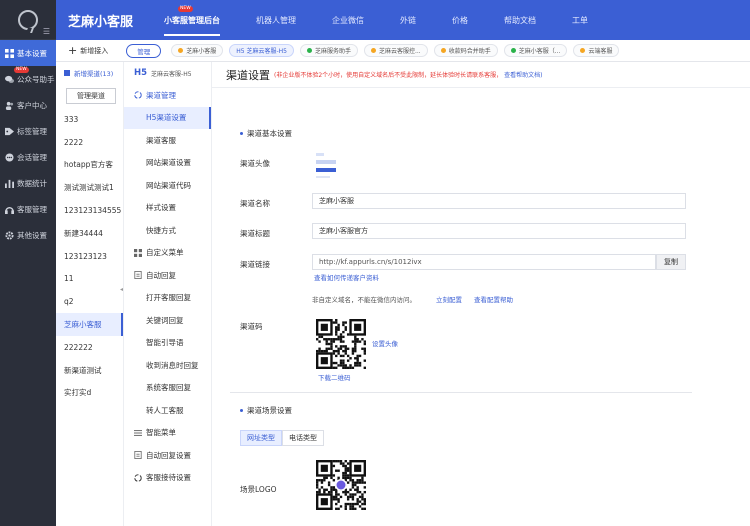  What do you see at coordinates (167, 433) in the screenshot?
I see `menu-item-15: 智能菜单` at bounding box center [167, 433].